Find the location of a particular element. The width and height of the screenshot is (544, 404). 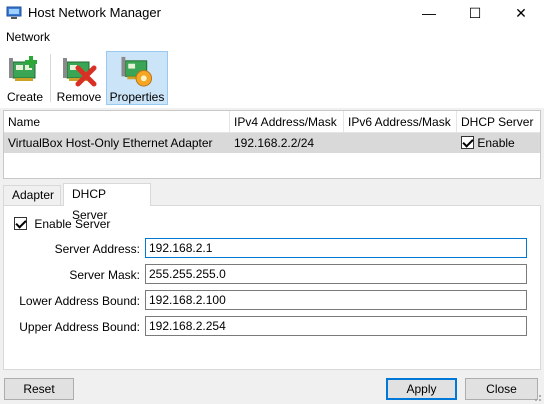

properties-button: Properties is located at coordinates (137, 78).